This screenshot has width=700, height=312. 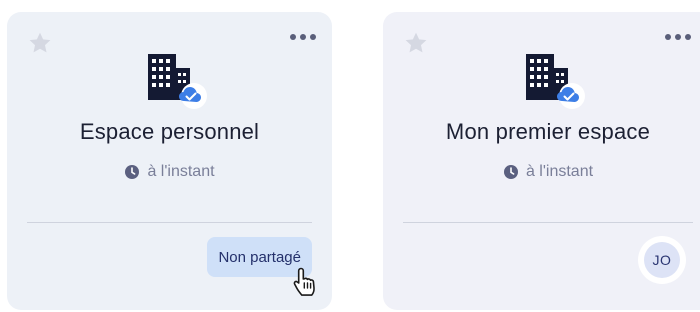 What do you see at coordinates (169, 131) in the screenshot?
I see `space-title: Espace personnel` at bounding box center [169, 131].